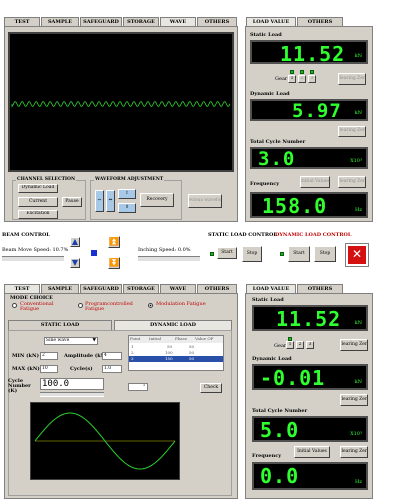  I want to click on waveform-trace, so click(121, 104).